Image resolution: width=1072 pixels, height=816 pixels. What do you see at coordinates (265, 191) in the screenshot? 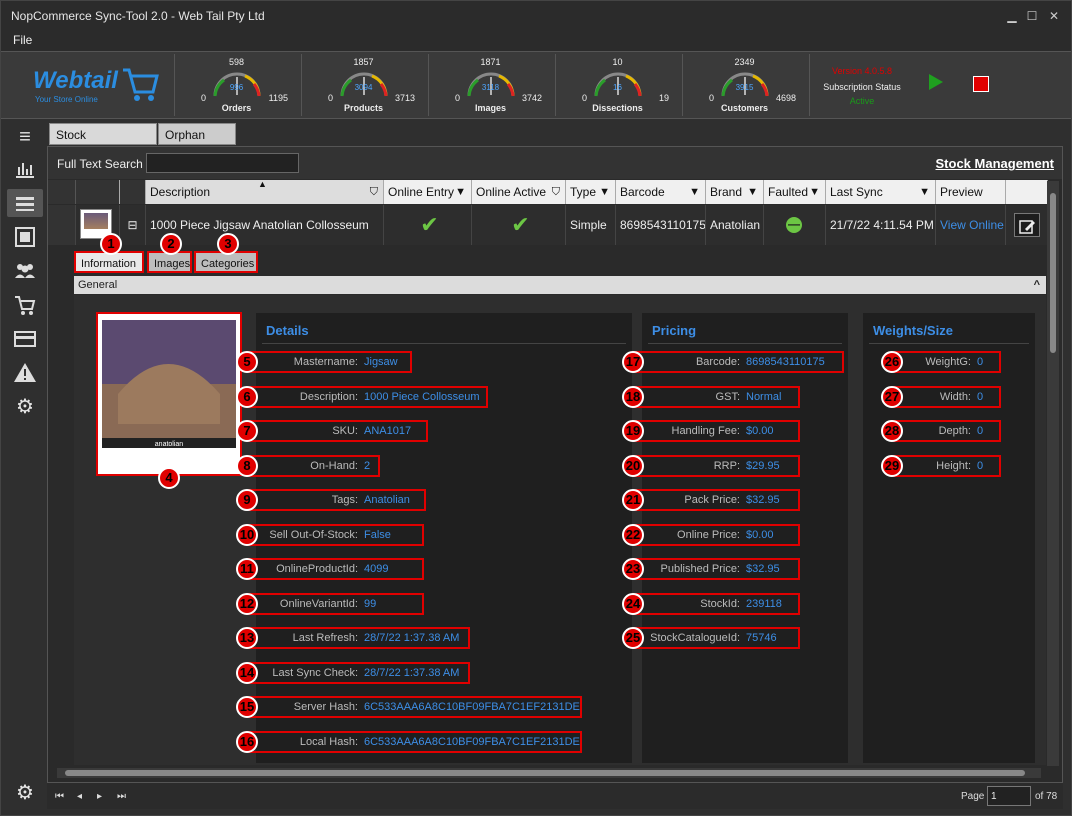
I see `header-description: Description ▲ ⛉` at bounding box center [265, 191].